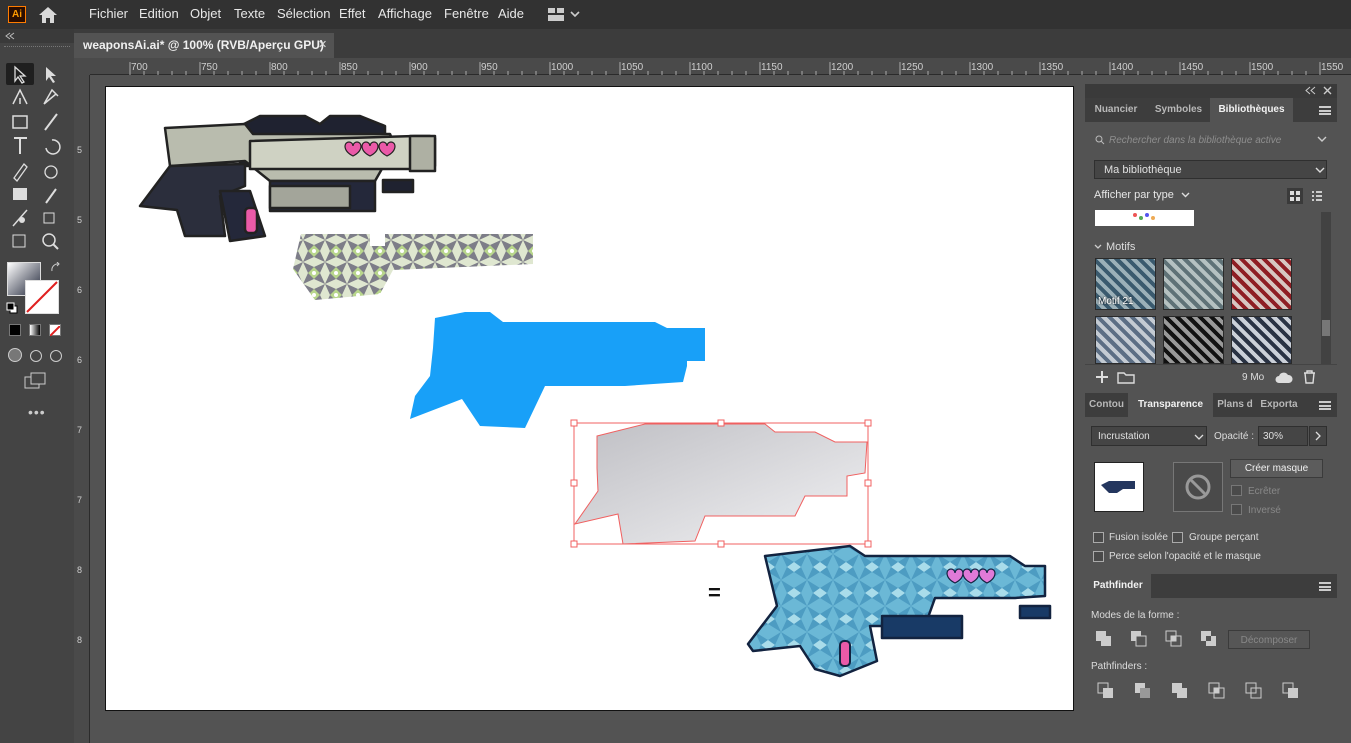 This screenshot has width=1351, height=743. I want to click on equals-sign: =, so click(714, 592).